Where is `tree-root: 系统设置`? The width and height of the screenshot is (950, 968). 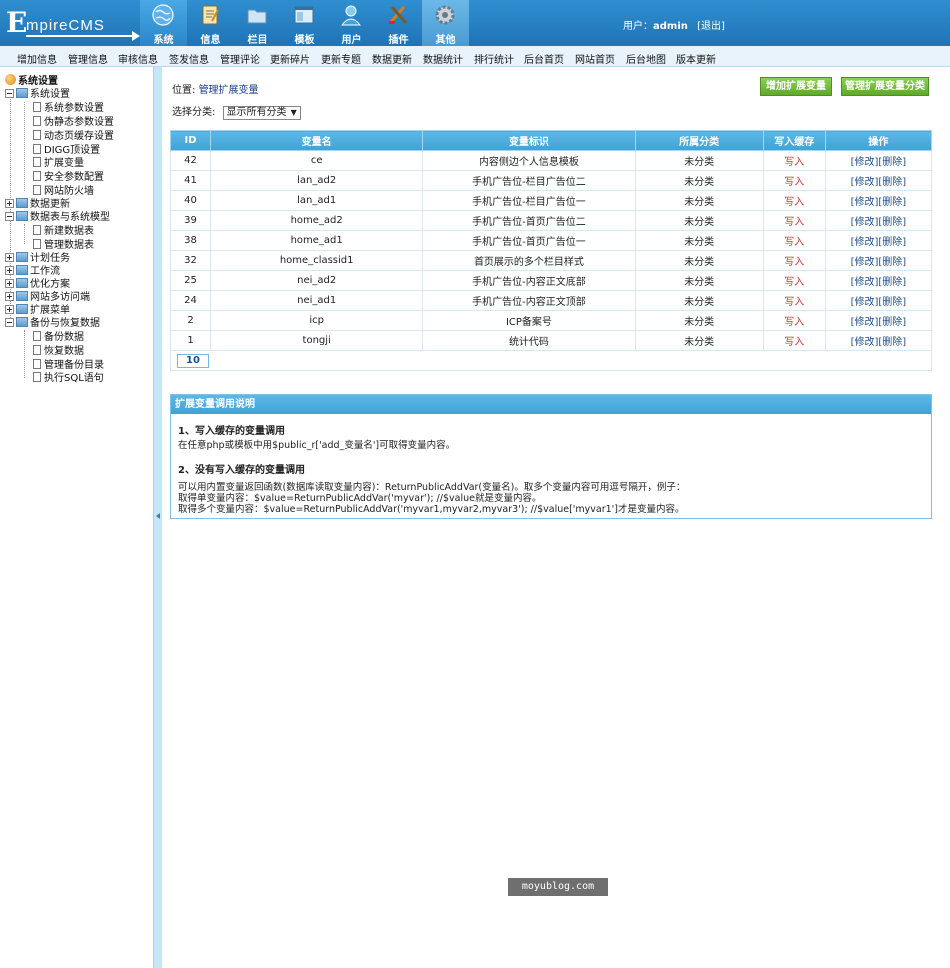 tree-root: 系统设置 is located at coordinates (31, 80).